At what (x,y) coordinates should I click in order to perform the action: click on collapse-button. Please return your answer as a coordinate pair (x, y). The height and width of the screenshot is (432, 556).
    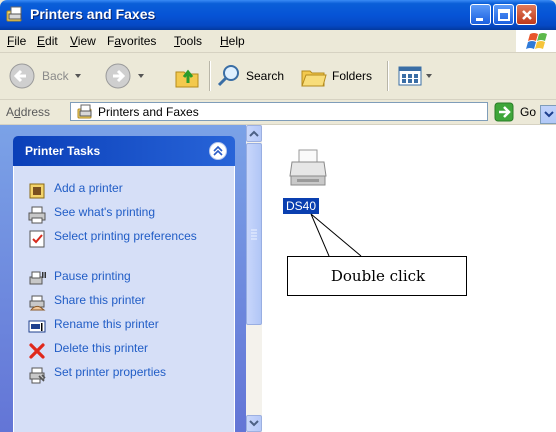
    Looking at the image, I should click on (218, 151).